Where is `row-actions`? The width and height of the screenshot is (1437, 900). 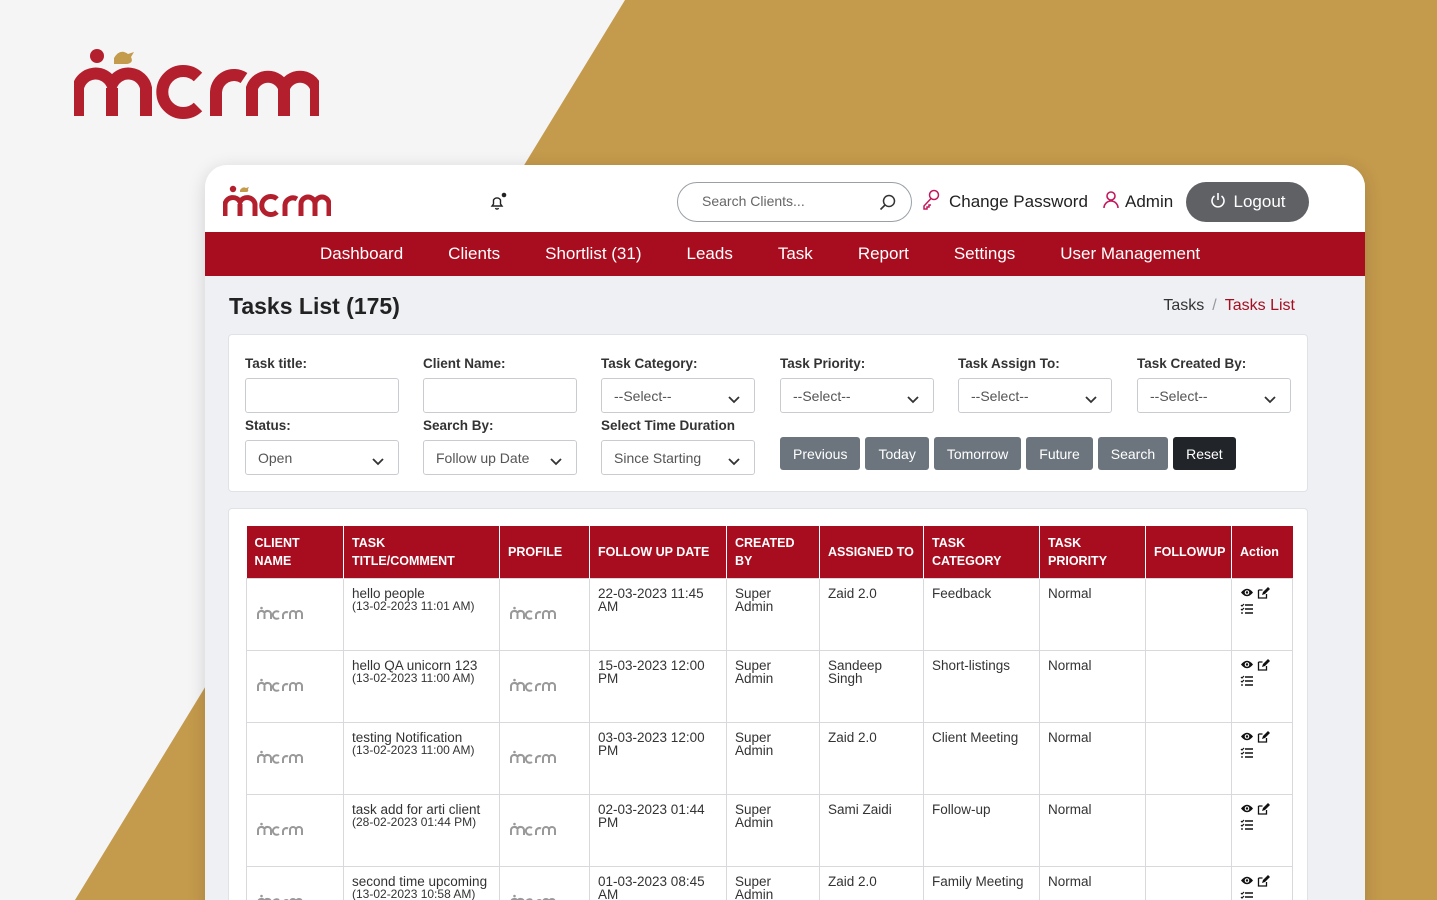 row-actions is located at coordinates (1262, 817).